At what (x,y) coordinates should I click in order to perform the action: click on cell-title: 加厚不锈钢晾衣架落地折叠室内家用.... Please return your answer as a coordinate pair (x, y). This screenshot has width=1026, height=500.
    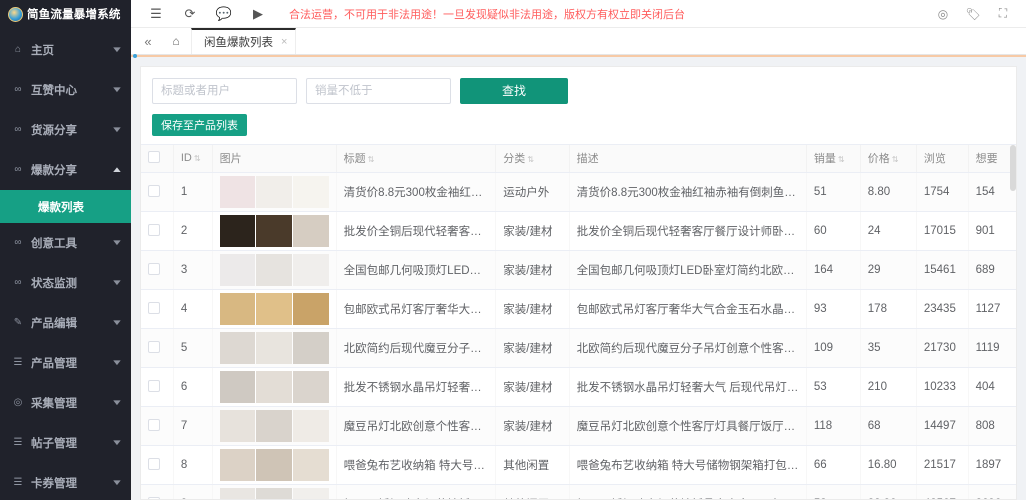
    Looking at the image, I should click on (416, 491).